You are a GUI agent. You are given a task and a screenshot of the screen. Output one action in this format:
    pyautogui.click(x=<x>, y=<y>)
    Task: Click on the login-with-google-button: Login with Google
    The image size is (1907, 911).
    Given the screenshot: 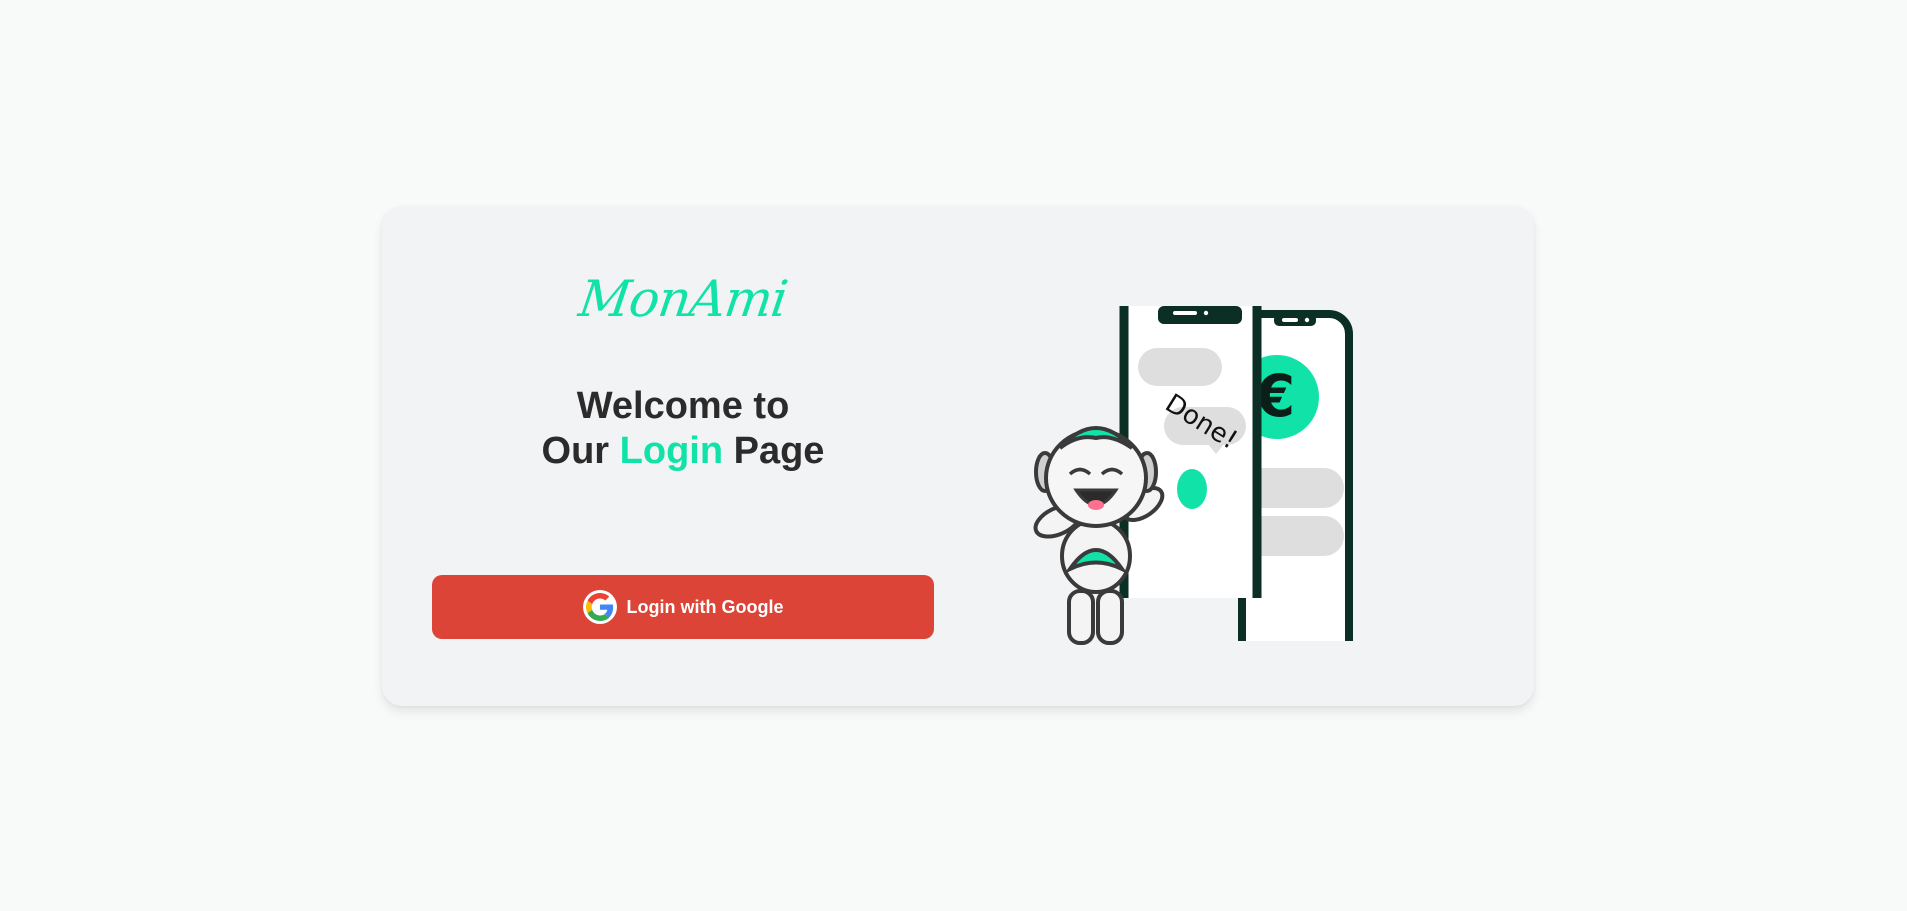 What is the action you would take?
    pyautogui.click(x=683, y=607)
    